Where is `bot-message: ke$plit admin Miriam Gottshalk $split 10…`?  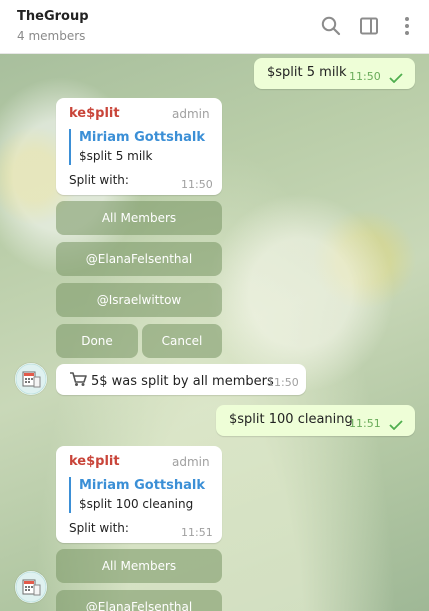 bot-message: ke$plit admin Miriam Gottshalk $split 10… is located at coordinates (139, 494).